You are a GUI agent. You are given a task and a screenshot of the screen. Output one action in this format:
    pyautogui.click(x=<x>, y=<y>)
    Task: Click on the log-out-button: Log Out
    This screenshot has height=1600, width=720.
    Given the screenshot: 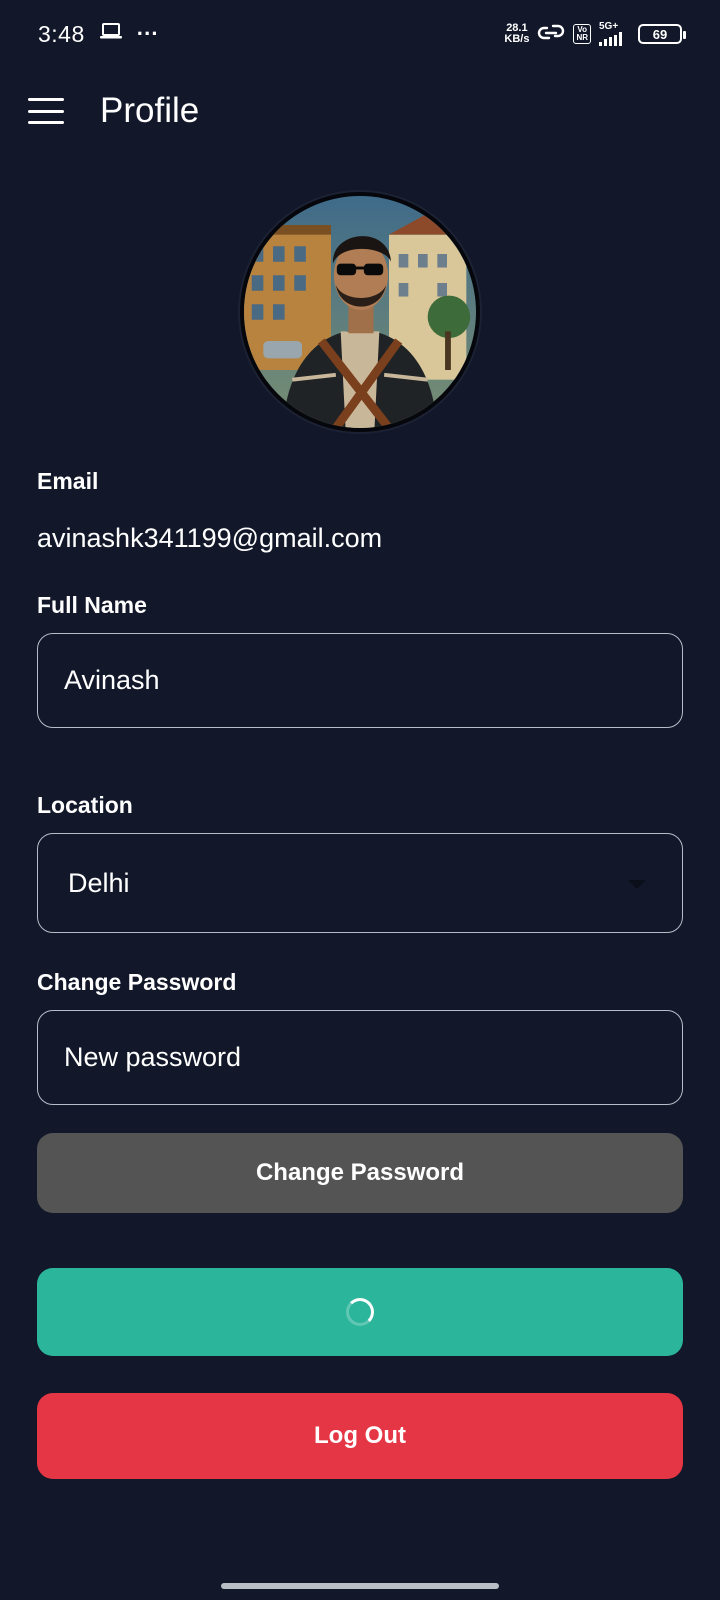 What is the action you would take?
    pyautogui.click(x=360, y=1436)
    